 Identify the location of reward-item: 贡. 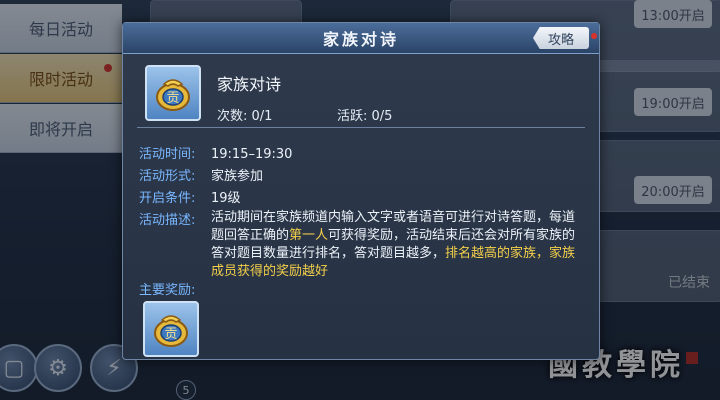
(171, 329).